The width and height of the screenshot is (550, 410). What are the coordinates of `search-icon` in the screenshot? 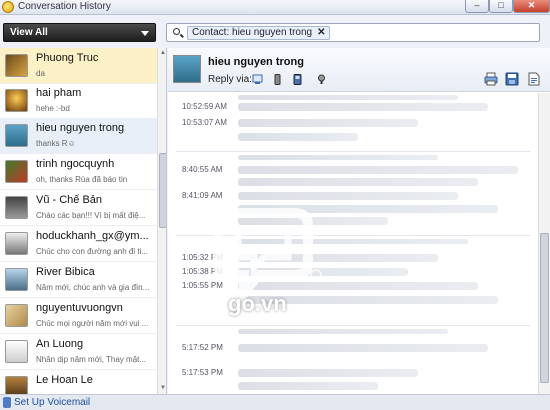 It's located at (176, 31).